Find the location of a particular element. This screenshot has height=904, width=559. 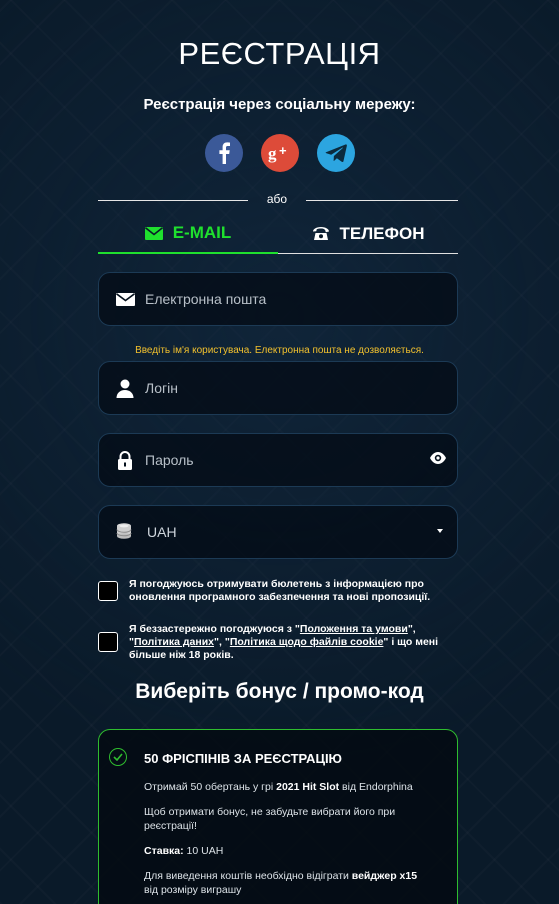

terms-link: Положення та умови is located at coordinates (354, 629).